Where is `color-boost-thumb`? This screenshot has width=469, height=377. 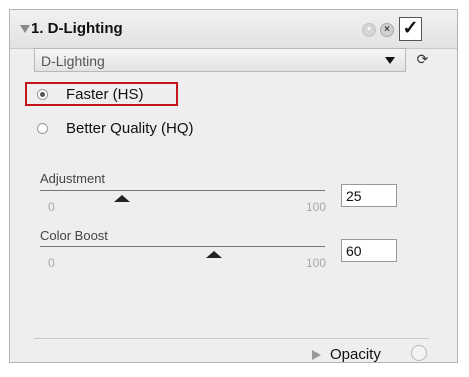 color-boost-thumb is located at coordinates (214, 254).